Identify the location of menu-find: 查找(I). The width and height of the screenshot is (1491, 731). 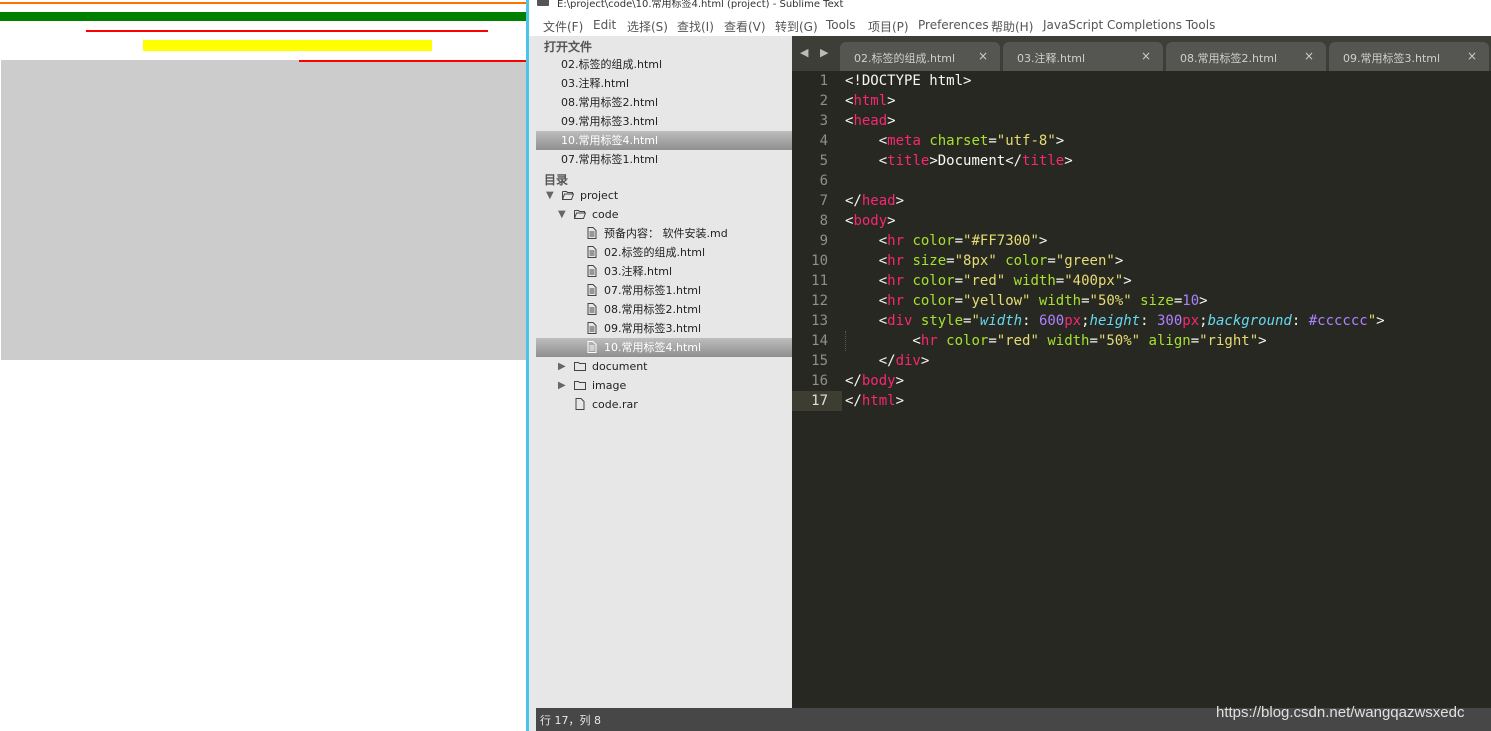
(695, 26).